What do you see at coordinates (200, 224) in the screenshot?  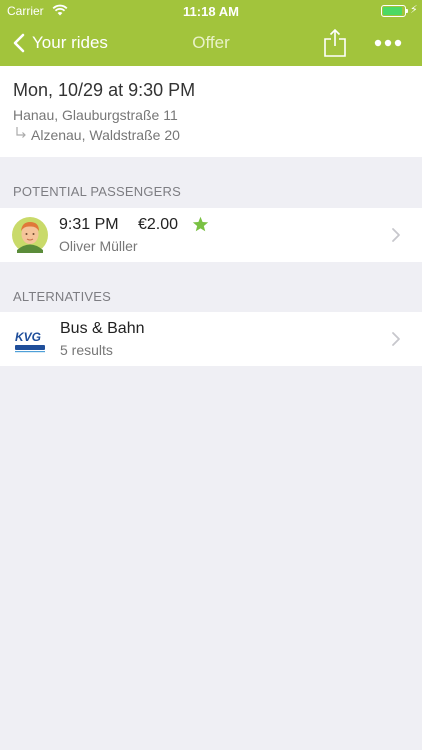 I see `star-icon` at bounding box center [200, 224].